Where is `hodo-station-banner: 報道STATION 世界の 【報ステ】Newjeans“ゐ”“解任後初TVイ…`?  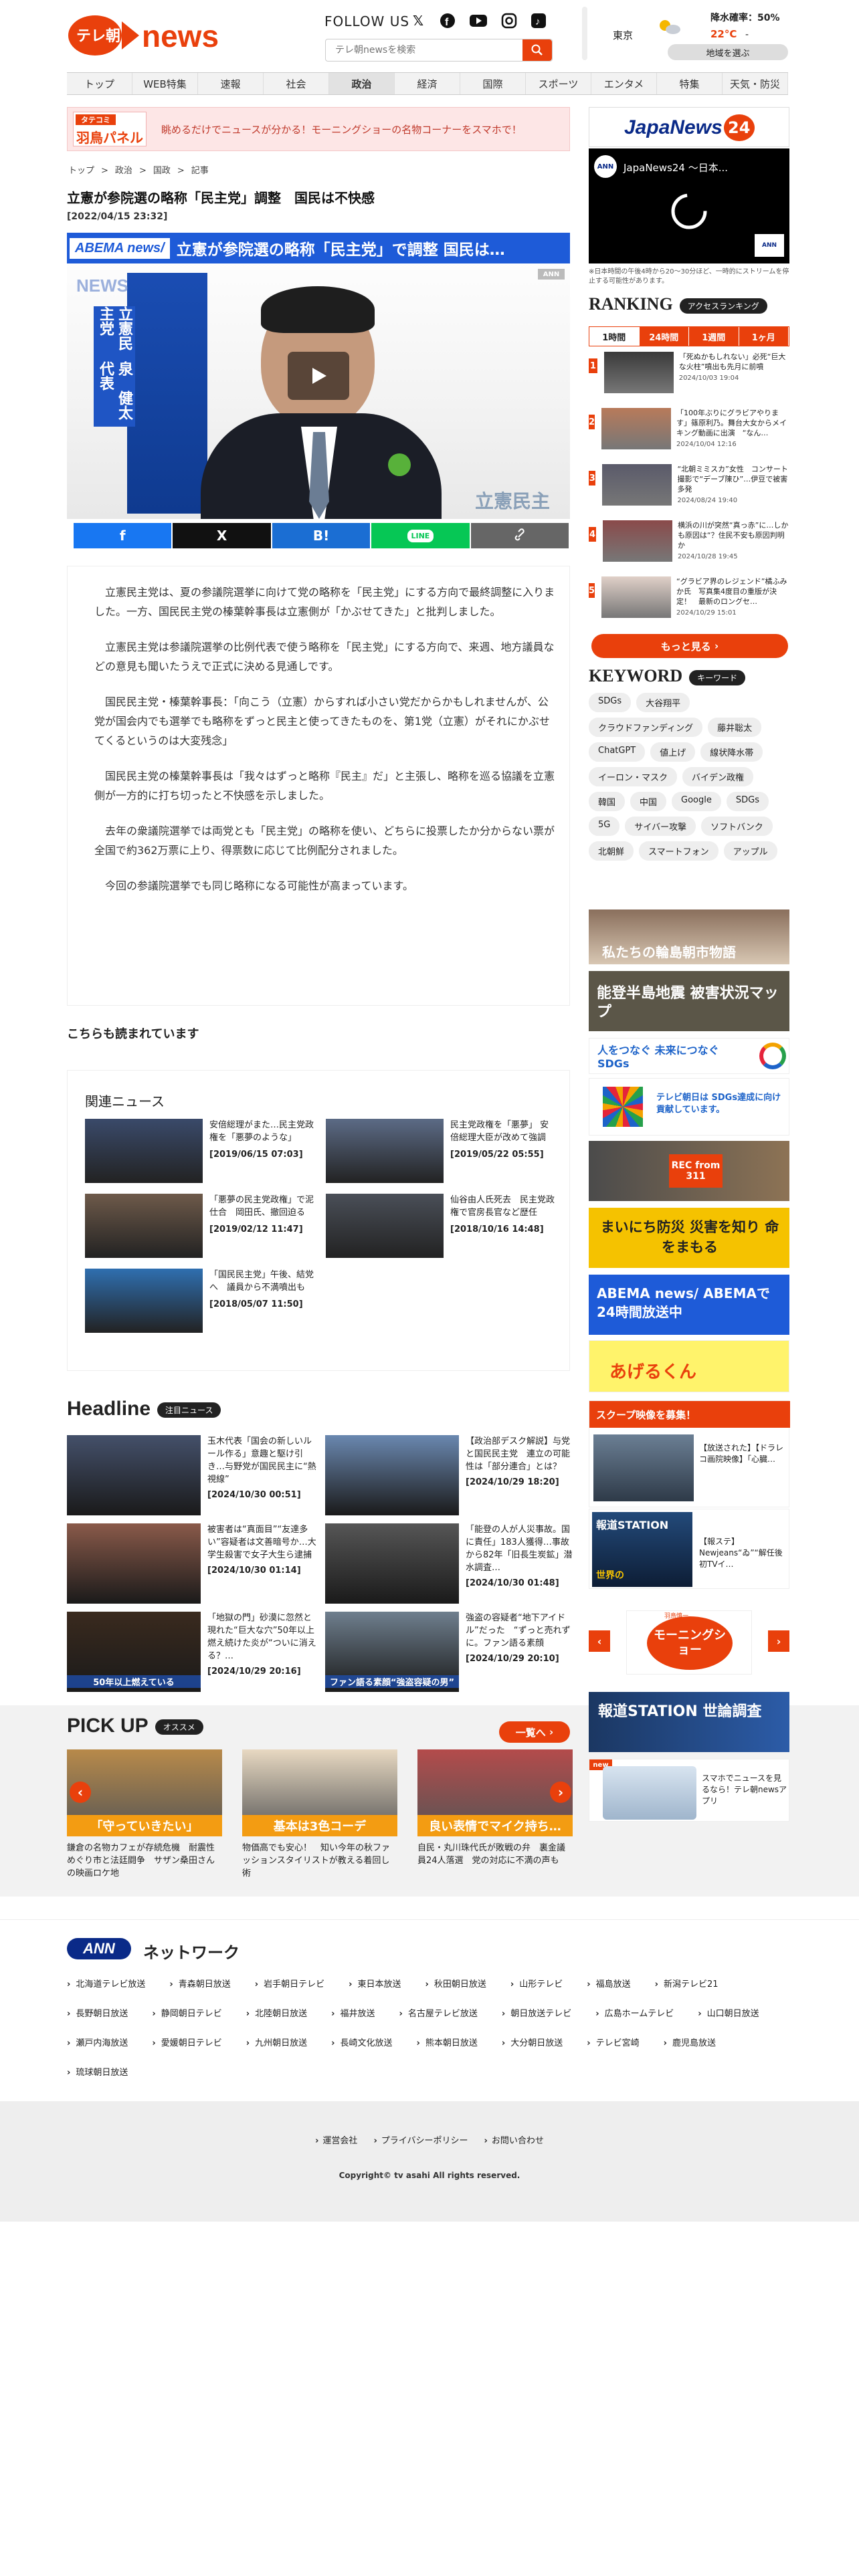 hodo-station-banner: 報道STATION 世界の 【報ステ】Newjeans“ゐ”“解任後初TVイ… is located at coordinates (689, 1549).